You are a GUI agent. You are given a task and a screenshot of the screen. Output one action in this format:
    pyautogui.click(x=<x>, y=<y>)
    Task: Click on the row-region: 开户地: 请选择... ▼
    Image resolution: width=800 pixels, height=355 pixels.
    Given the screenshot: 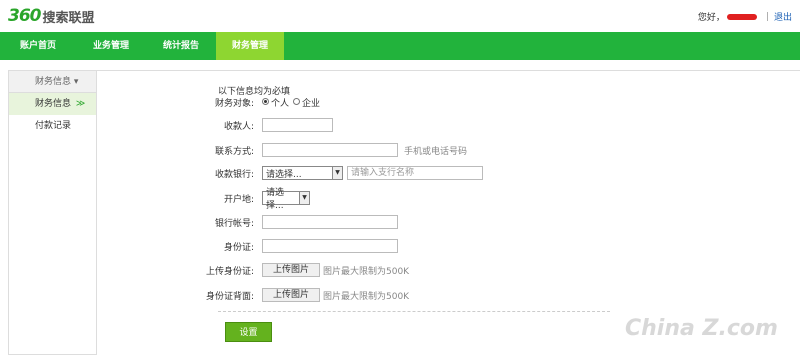 What is the action you would take?
    pyautogui.click(x=245, y=199)
    